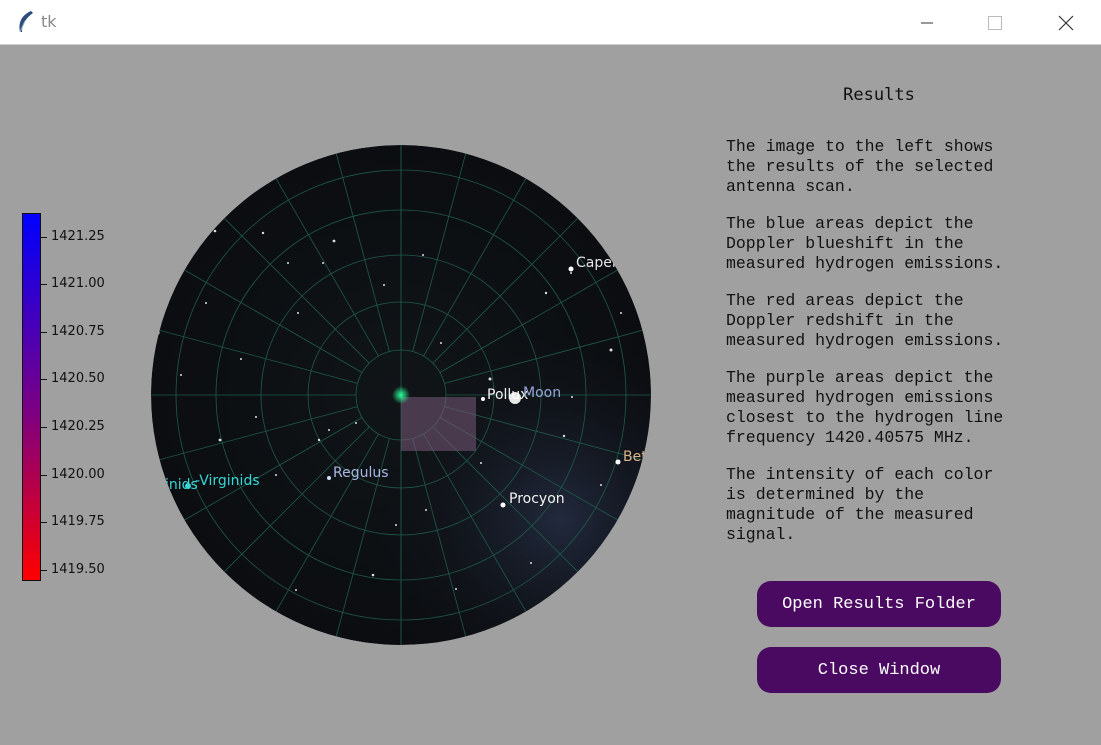 The width and height of the screenshot is (1101, 745). What do you see at coordinates (537, 499) in the screenshot?
I see `procyon-label: Procyon` at bounding box center [537, 499].